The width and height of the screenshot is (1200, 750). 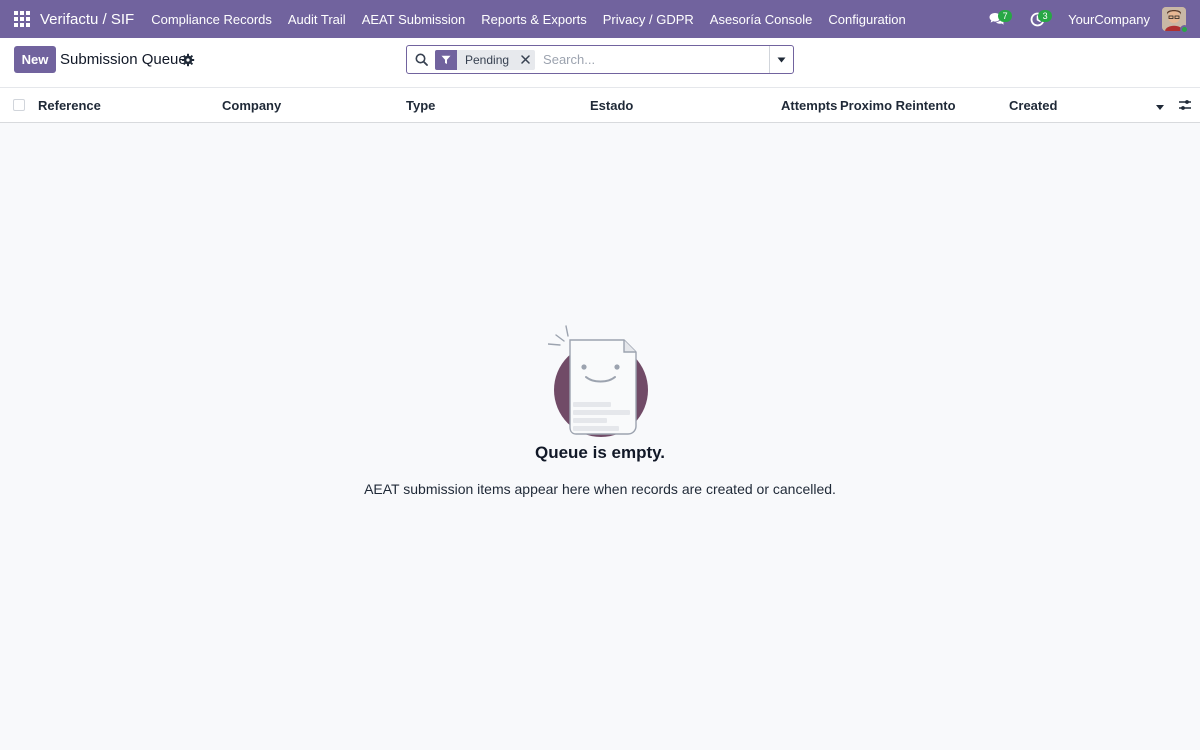 I want to click on menu-asesoria-console: Asesoría Console, so click(x=761, y=19).